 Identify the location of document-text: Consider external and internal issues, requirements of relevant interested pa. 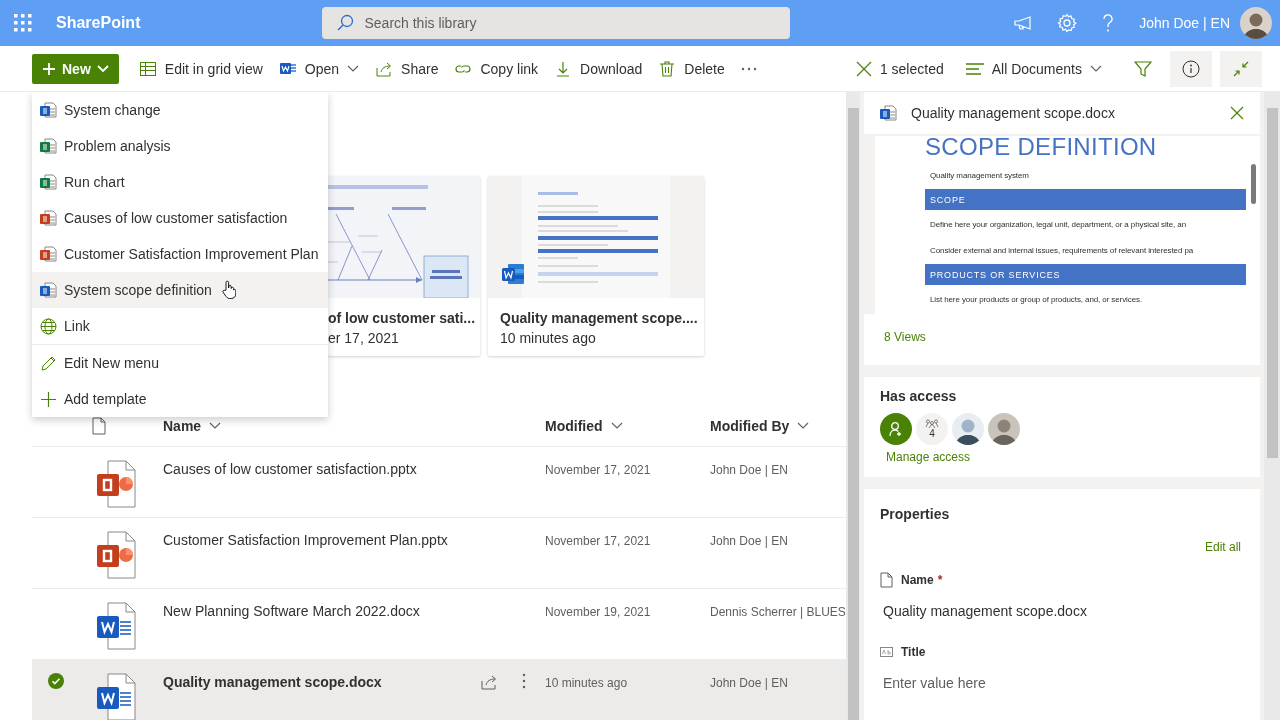
(1062, 250).